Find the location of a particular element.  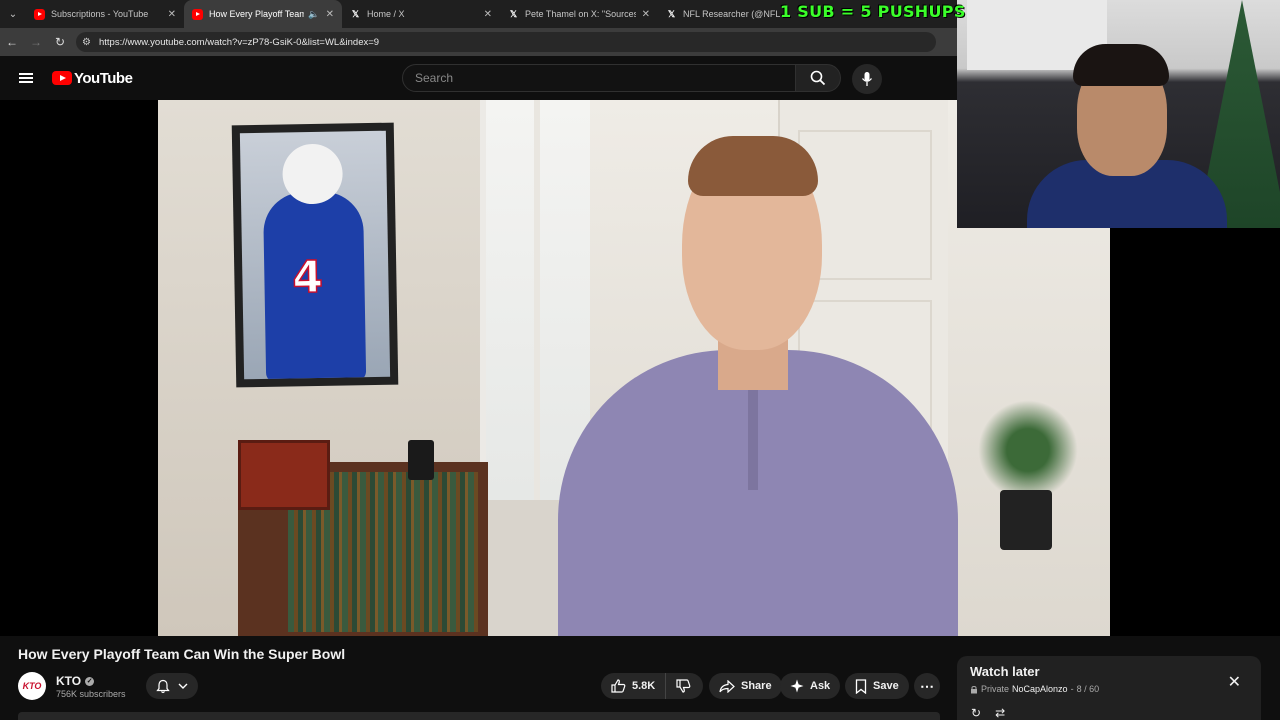

save-button: Save is located at coordinates (877, 686).